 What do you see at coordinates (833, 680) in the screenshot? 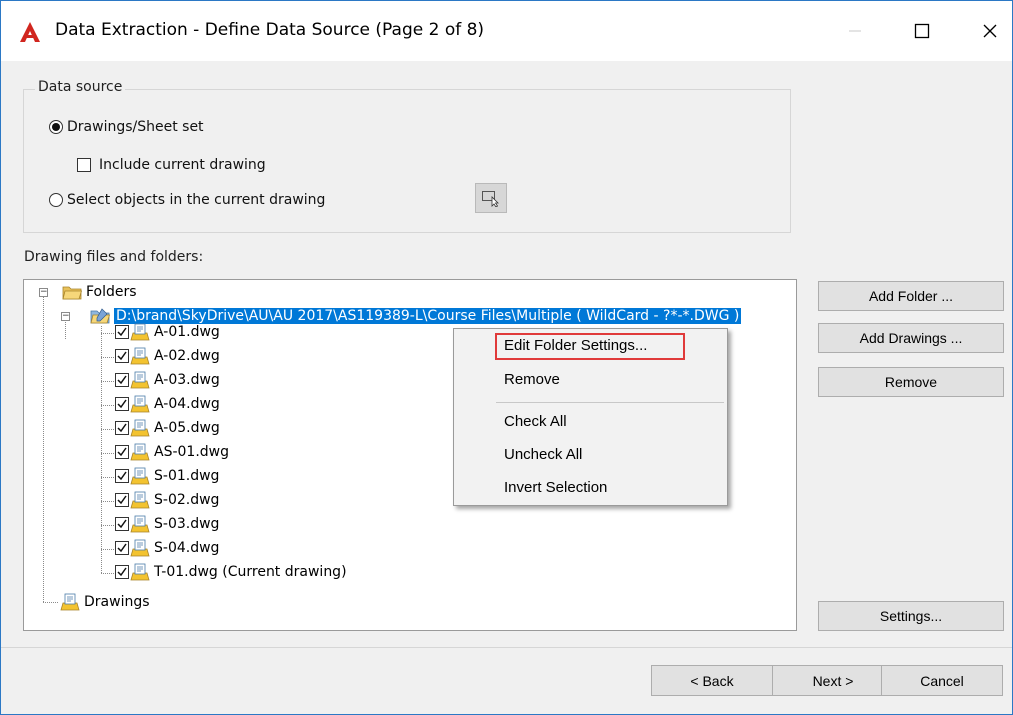
I see `next-button: Next >` at bounding box center [833, 680].